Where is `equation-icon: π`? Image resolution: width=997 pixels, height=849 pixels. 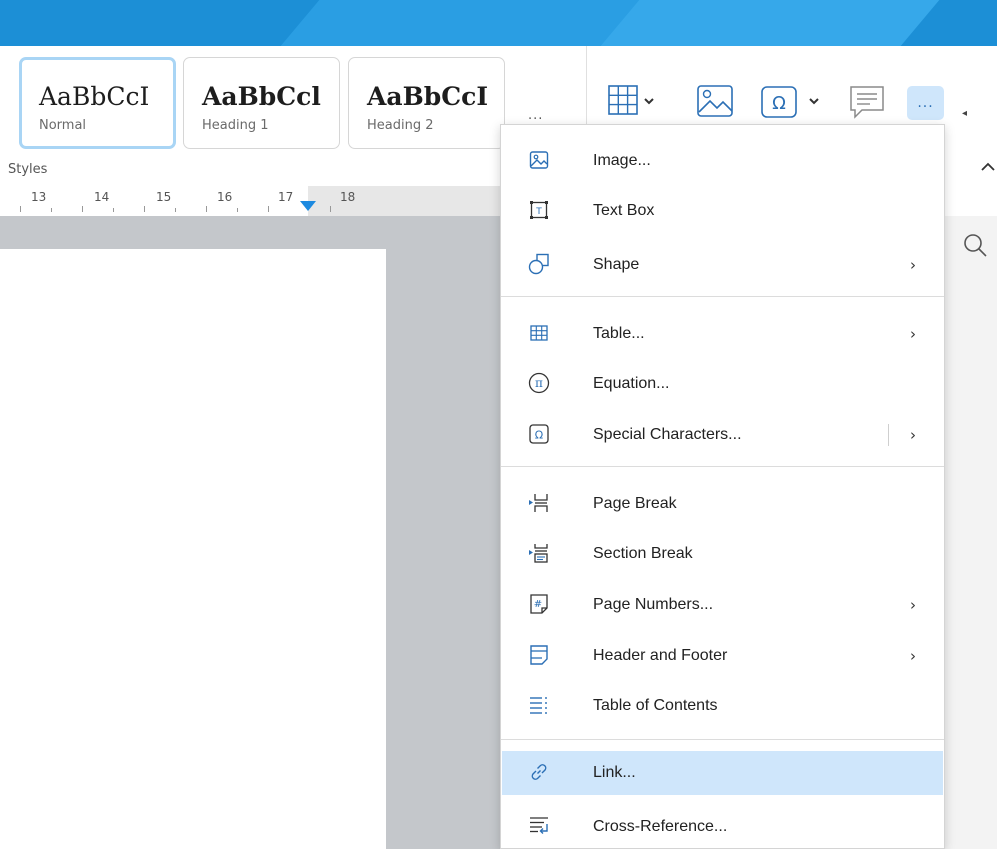
equation-icon: π is located at coordinates (539, 383).